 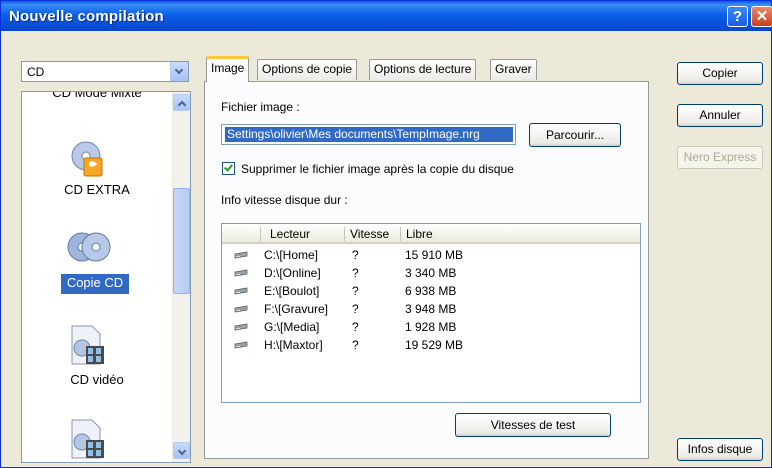 I want to click on check-icon, so click(x=228, y=167).